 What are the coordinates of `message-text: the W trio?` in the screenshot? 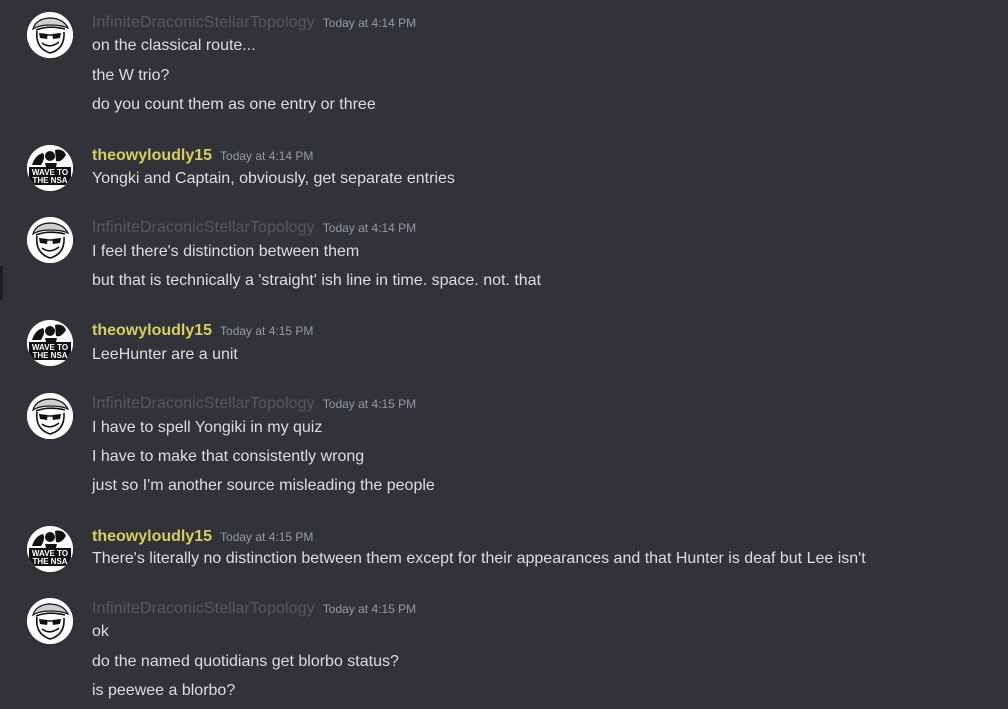 It's located at (131, 75).